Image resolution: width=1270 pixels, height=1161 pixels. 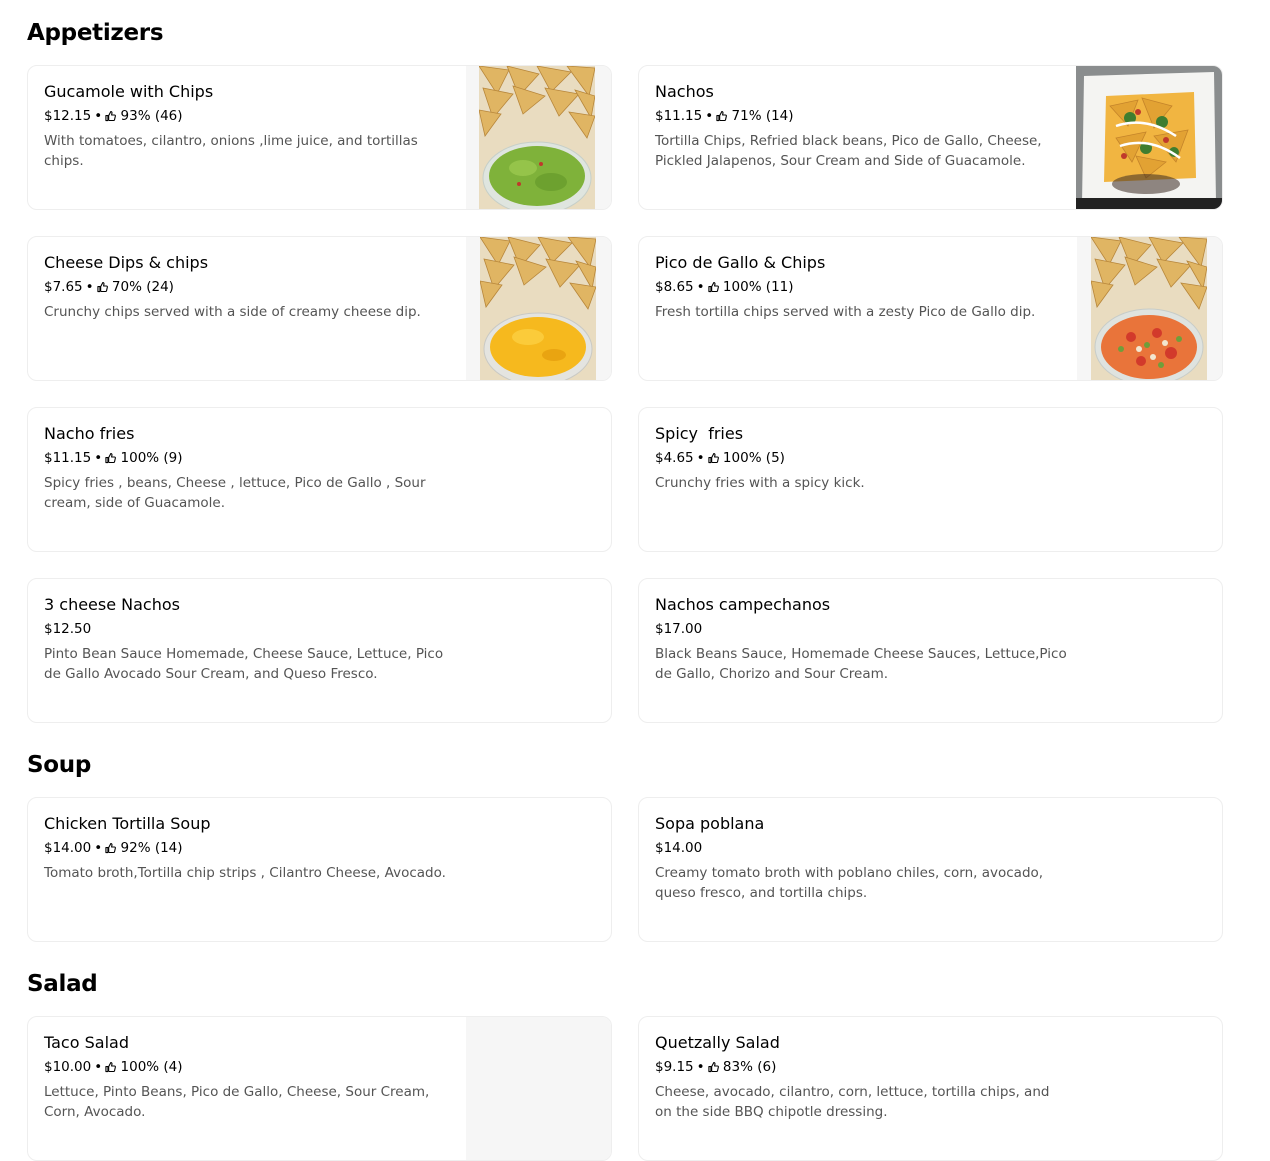 I want to click on item-description: Crunchy fries with a spicy kick., so click(x=760, y=483).